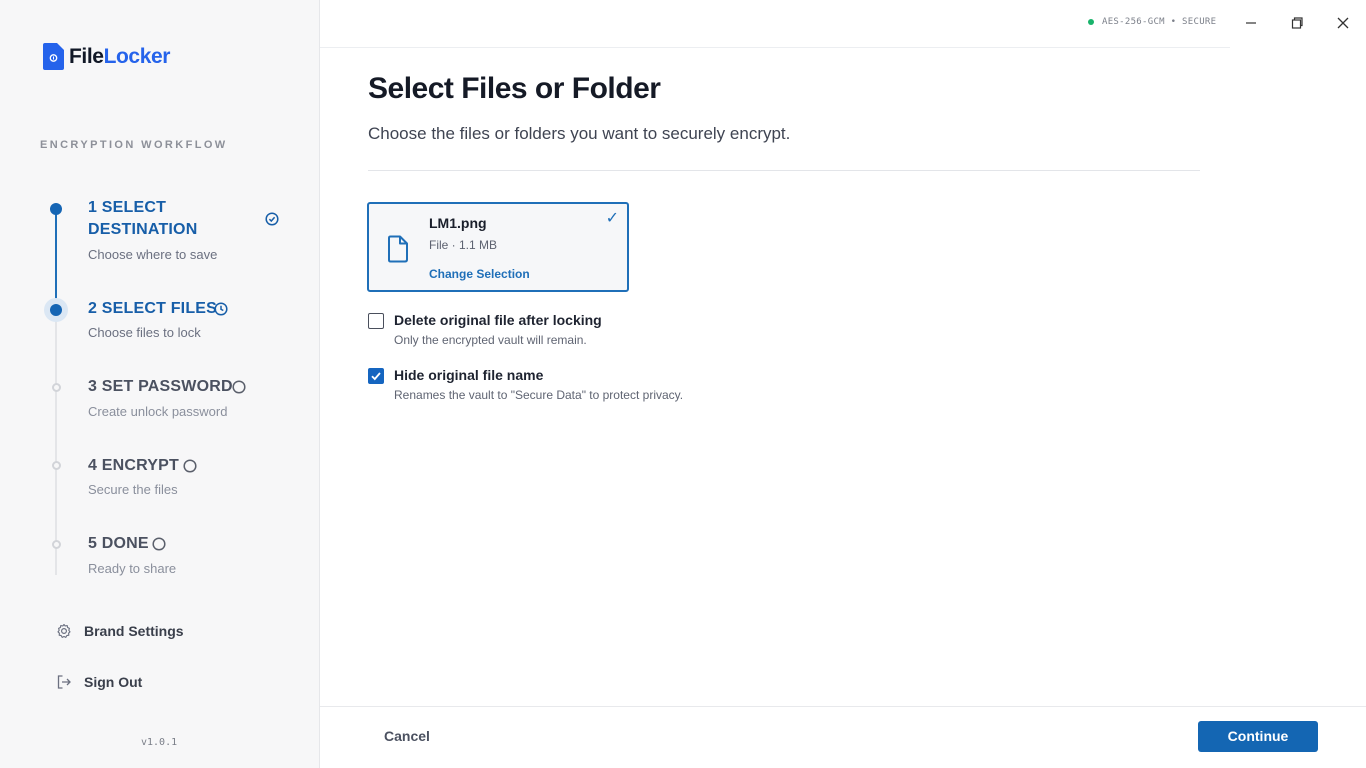 The image size is (1366, 768). I want to click on option-description: Only the encrypted vault will remain., so click(490, 340).